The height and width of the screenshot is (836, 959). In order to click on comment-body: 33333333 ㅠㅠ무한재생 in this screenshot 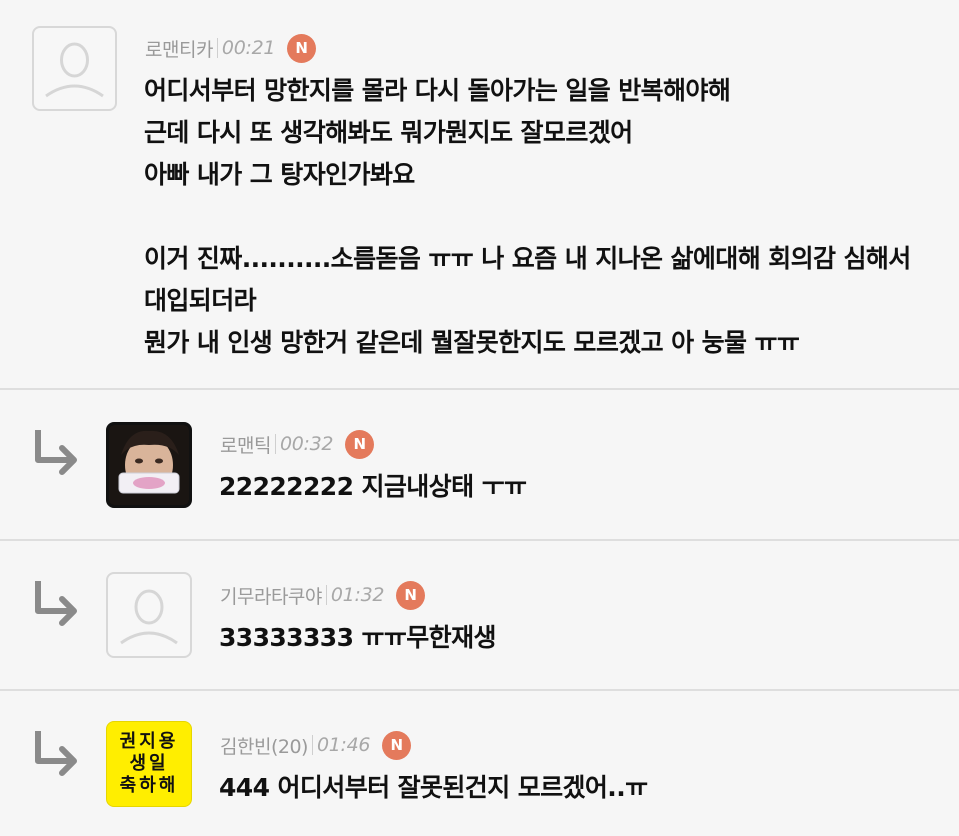, I will do `click(357, 638)`.